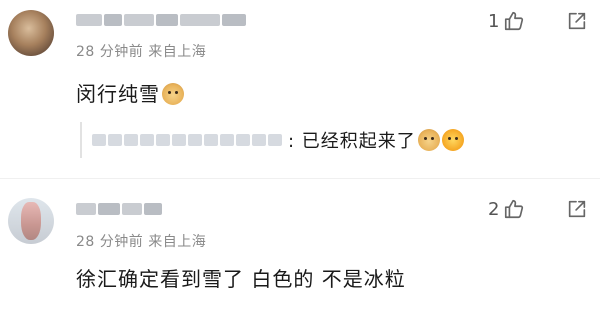  I want to click on like-count: 1, so click(494, 21).